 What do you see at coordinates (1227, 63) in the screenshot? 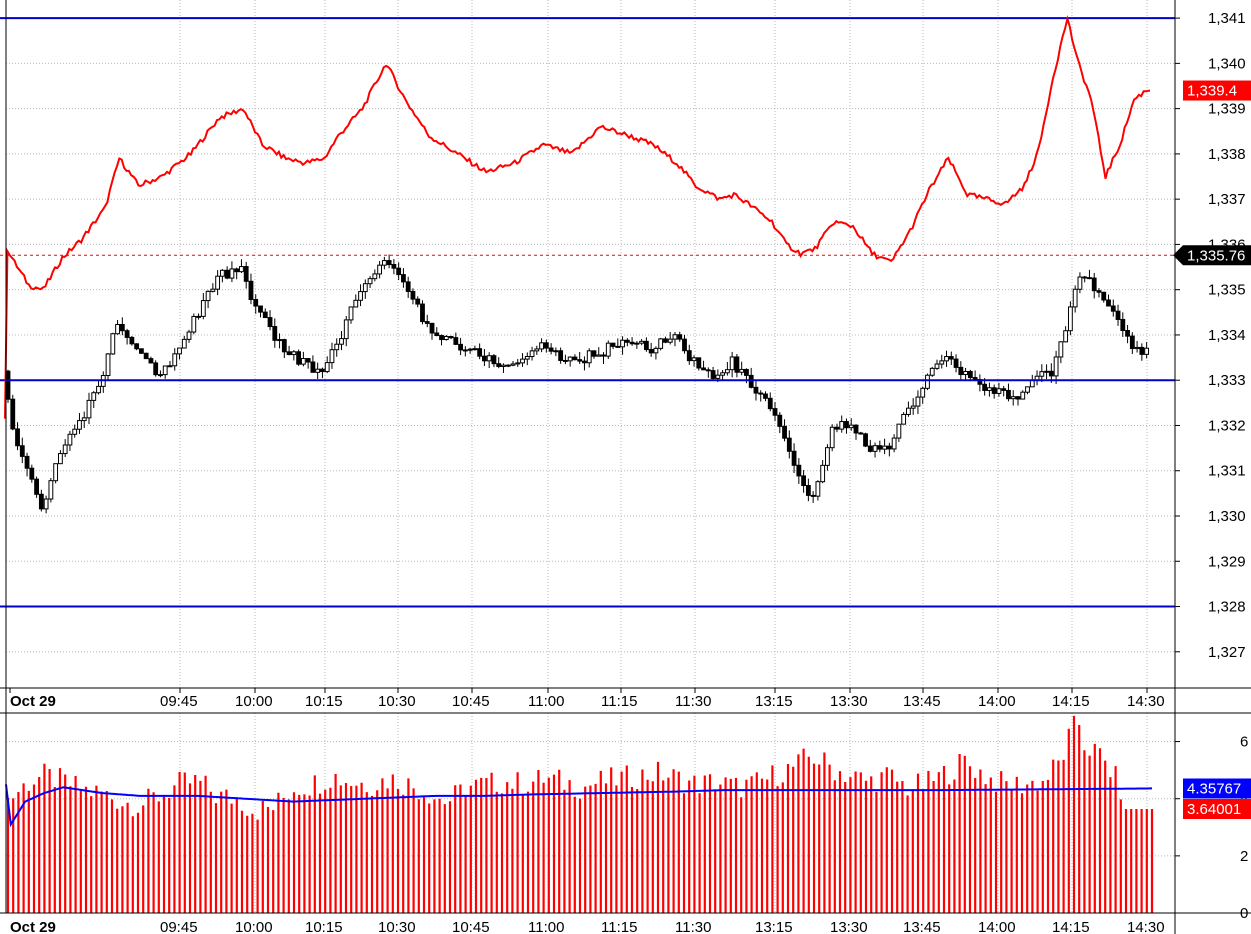
I see `price-y-tick-label: 1,340` at bounding box center [1227, 63].